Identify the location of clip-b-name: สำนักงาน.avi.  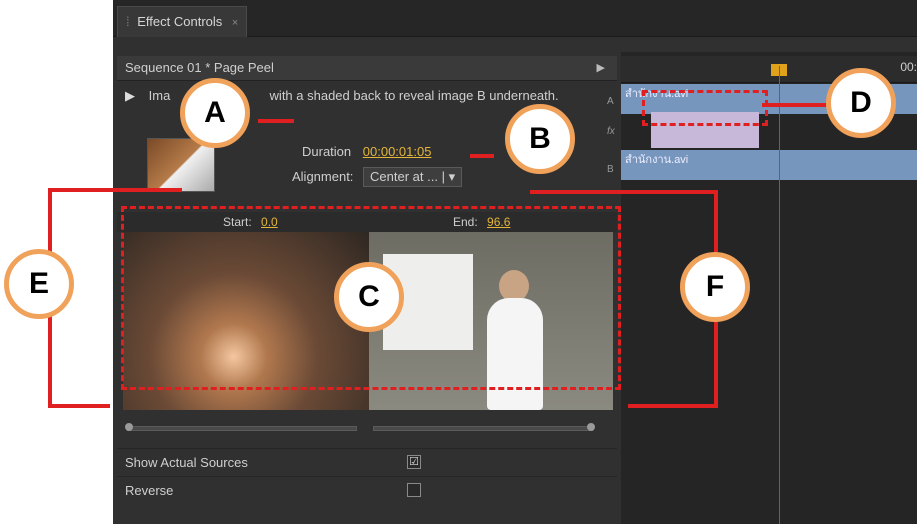
(657, 160).